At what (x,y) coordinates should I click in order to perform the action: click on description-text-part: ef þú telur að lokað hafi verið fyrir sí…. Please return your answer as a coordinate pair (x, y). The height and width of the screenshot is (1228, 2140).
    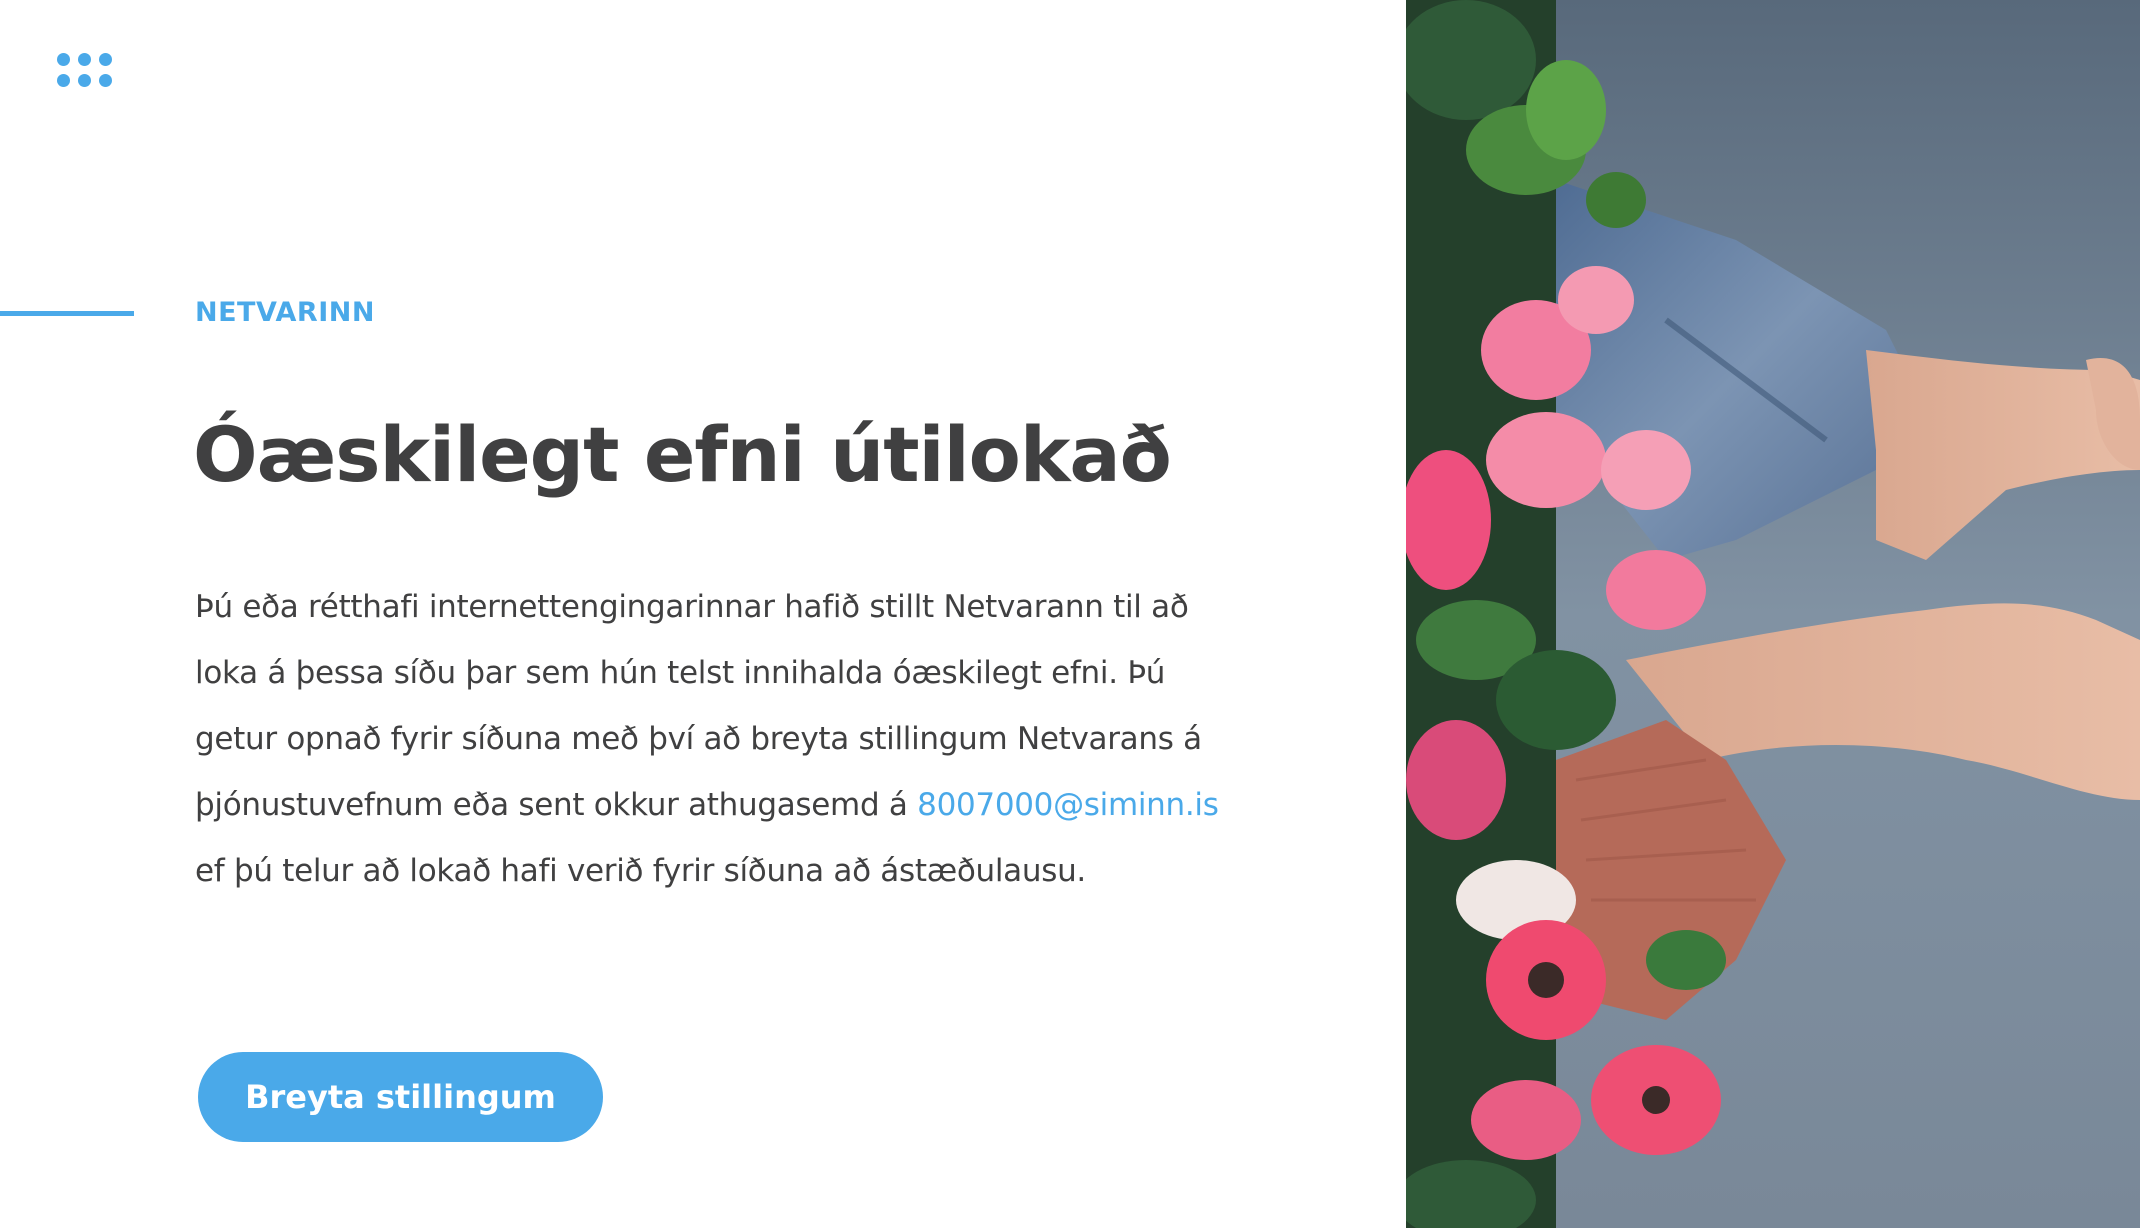
    Looking at the image, I should click on (640, 871).